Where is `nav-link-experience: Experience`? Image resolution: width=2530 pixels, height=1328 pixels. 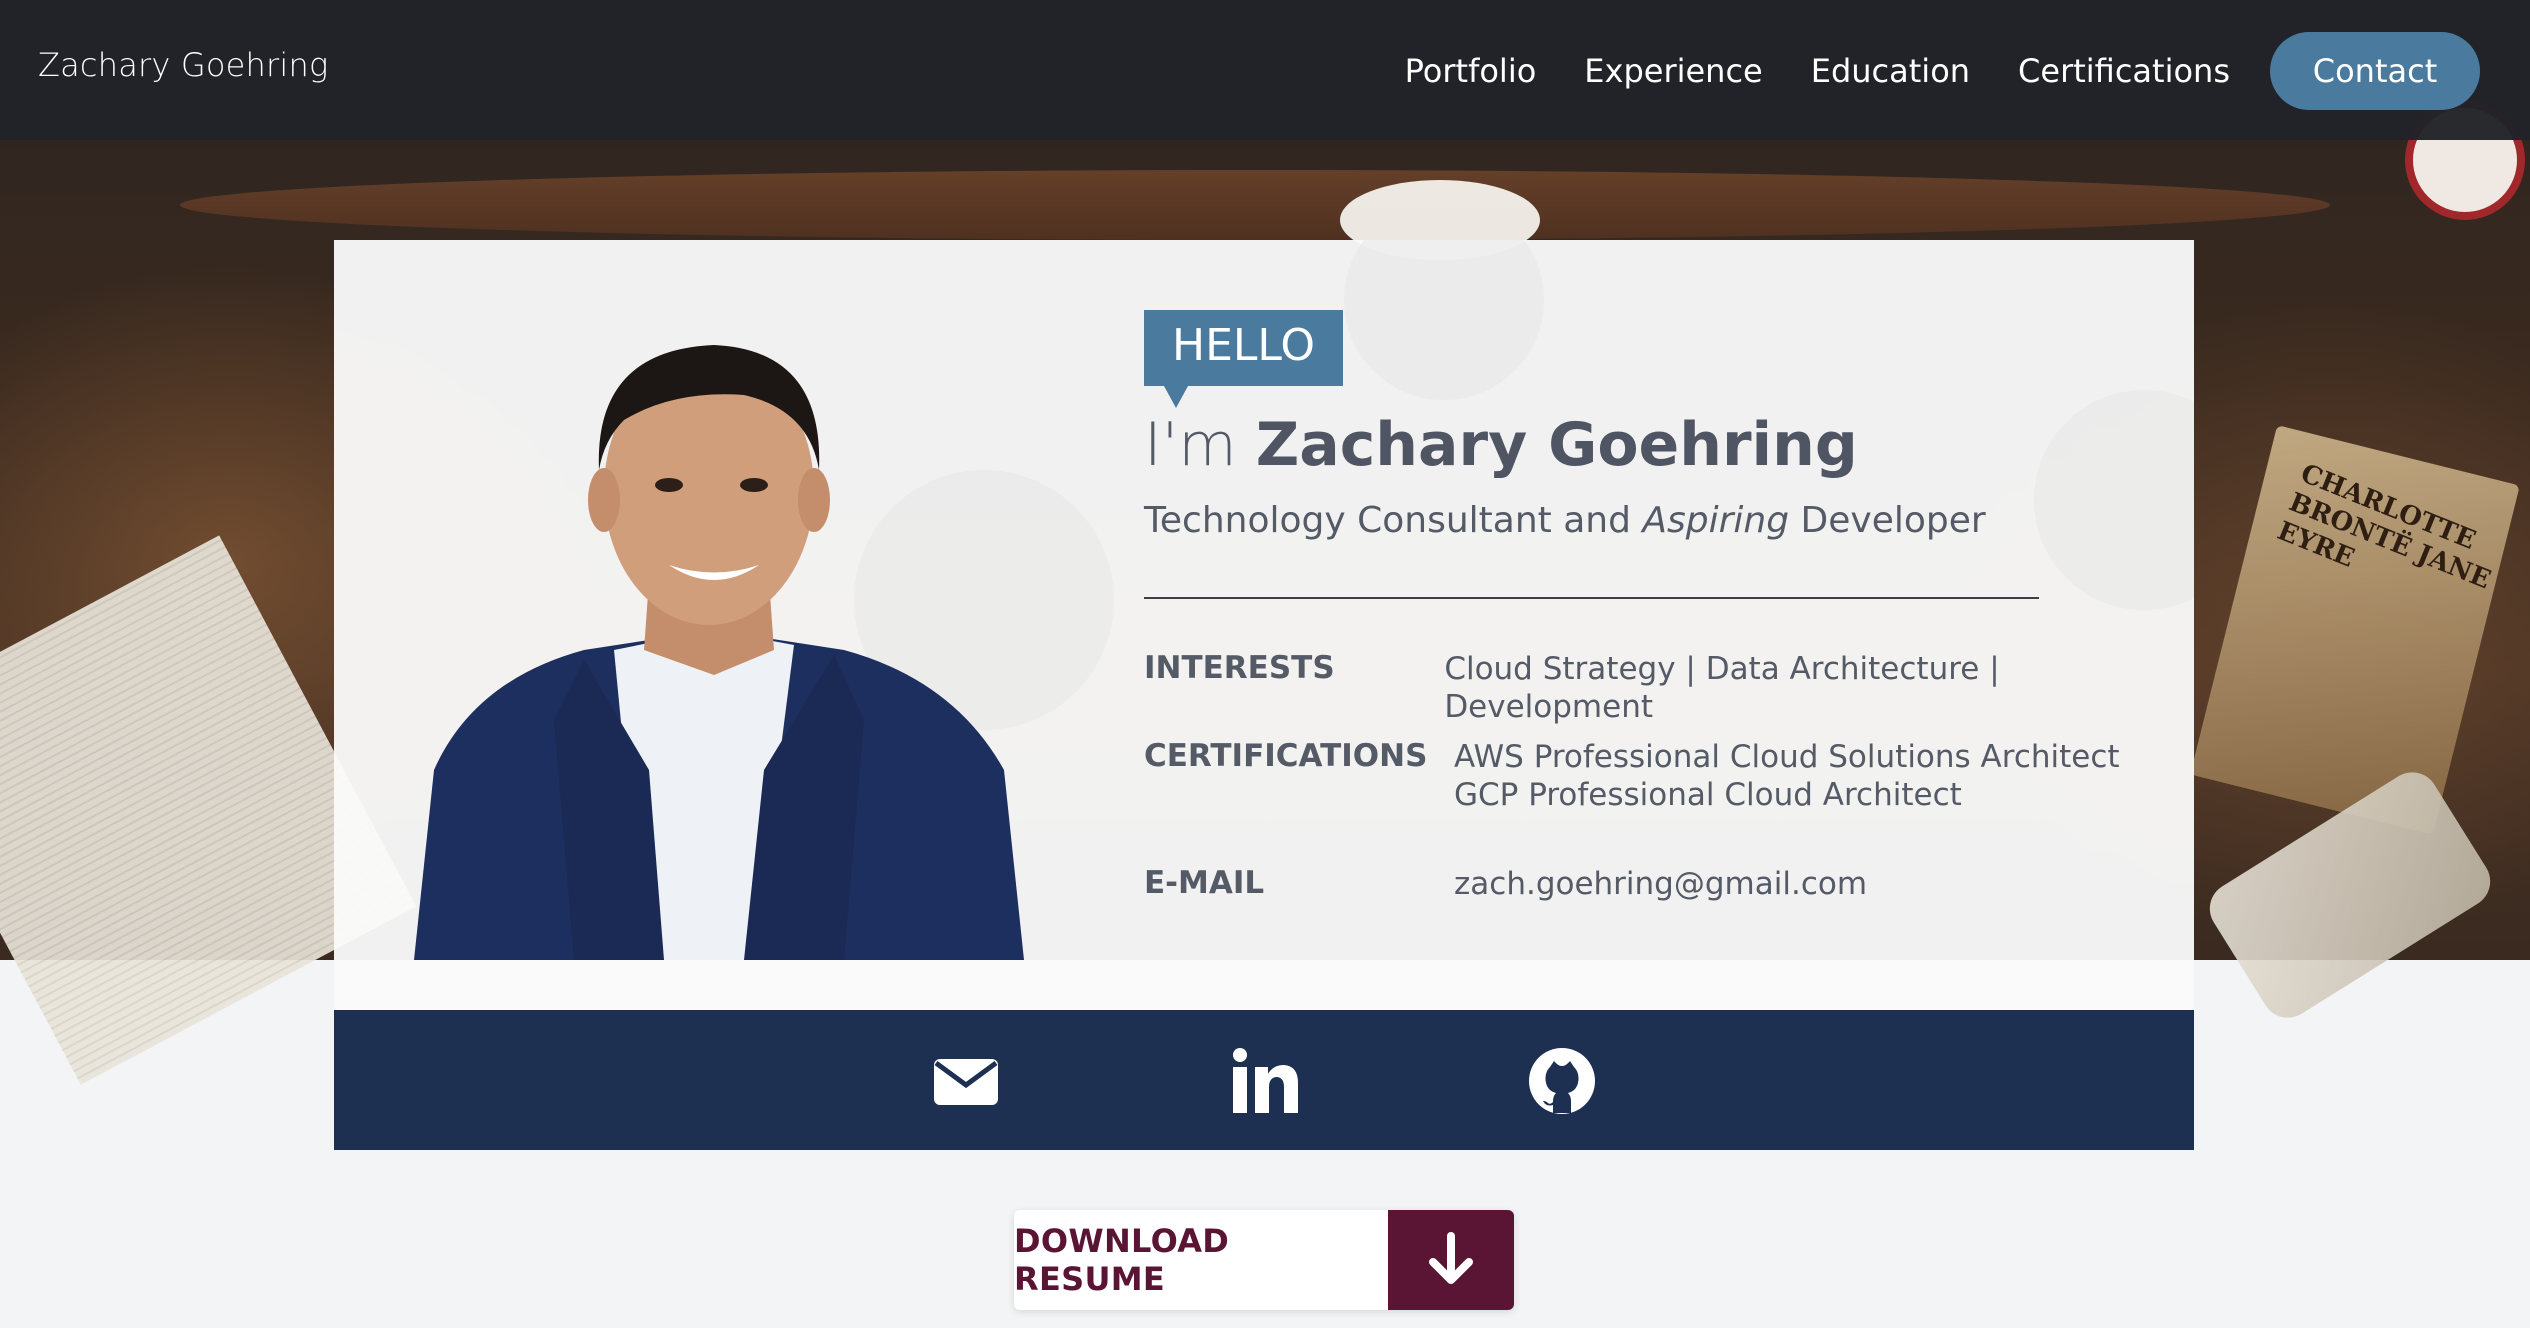
nav-link-experience: Experience is located at coordinates (1673, 71).